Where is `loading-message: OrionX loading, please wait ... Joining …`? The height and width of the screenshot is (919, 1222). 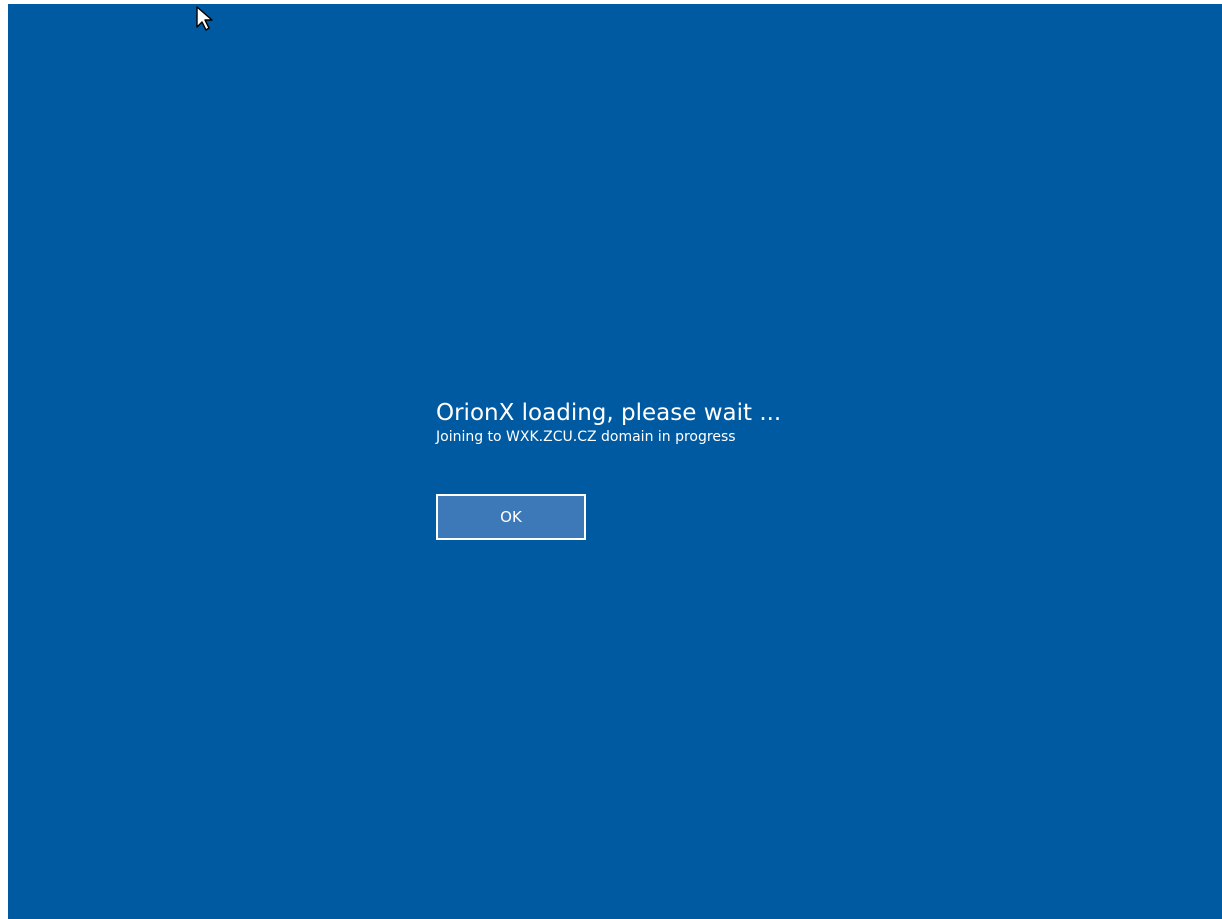 loading-message: OrionX loading, please wait ... Joining … is located at coordinates (646, 422).